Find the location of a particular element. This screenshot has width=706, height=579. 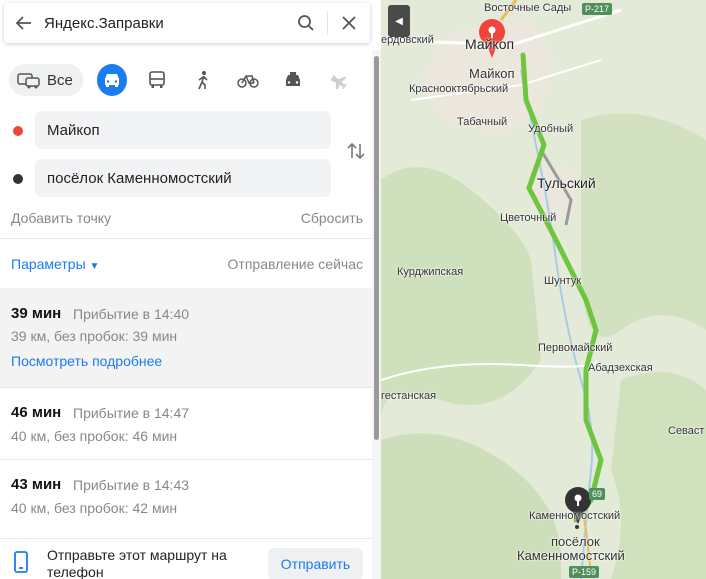

mode-bus-button is located at coordinates (157, 80).